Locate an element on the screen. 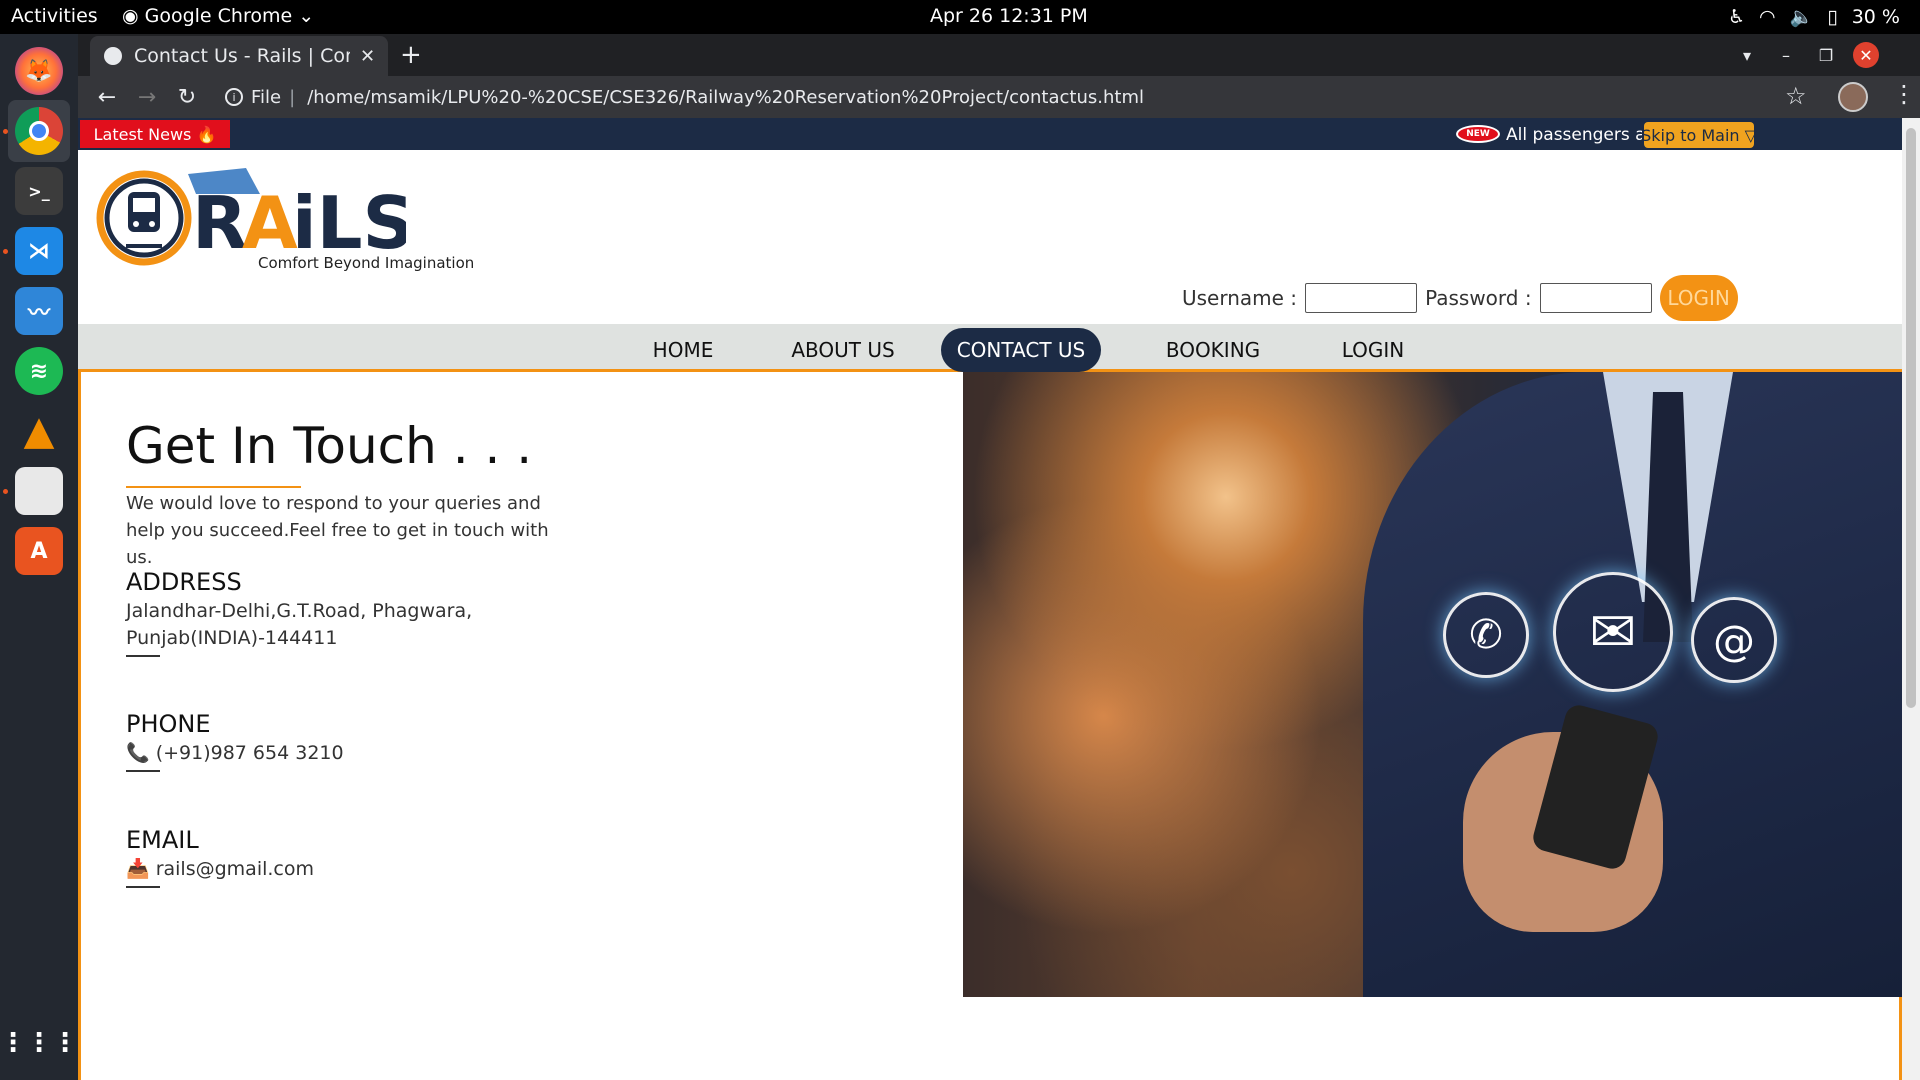 Image resolution: width=1920 pixels, height=1080 pixels. tab-search-icon: ▾ is located at coordinates (1747, 55).